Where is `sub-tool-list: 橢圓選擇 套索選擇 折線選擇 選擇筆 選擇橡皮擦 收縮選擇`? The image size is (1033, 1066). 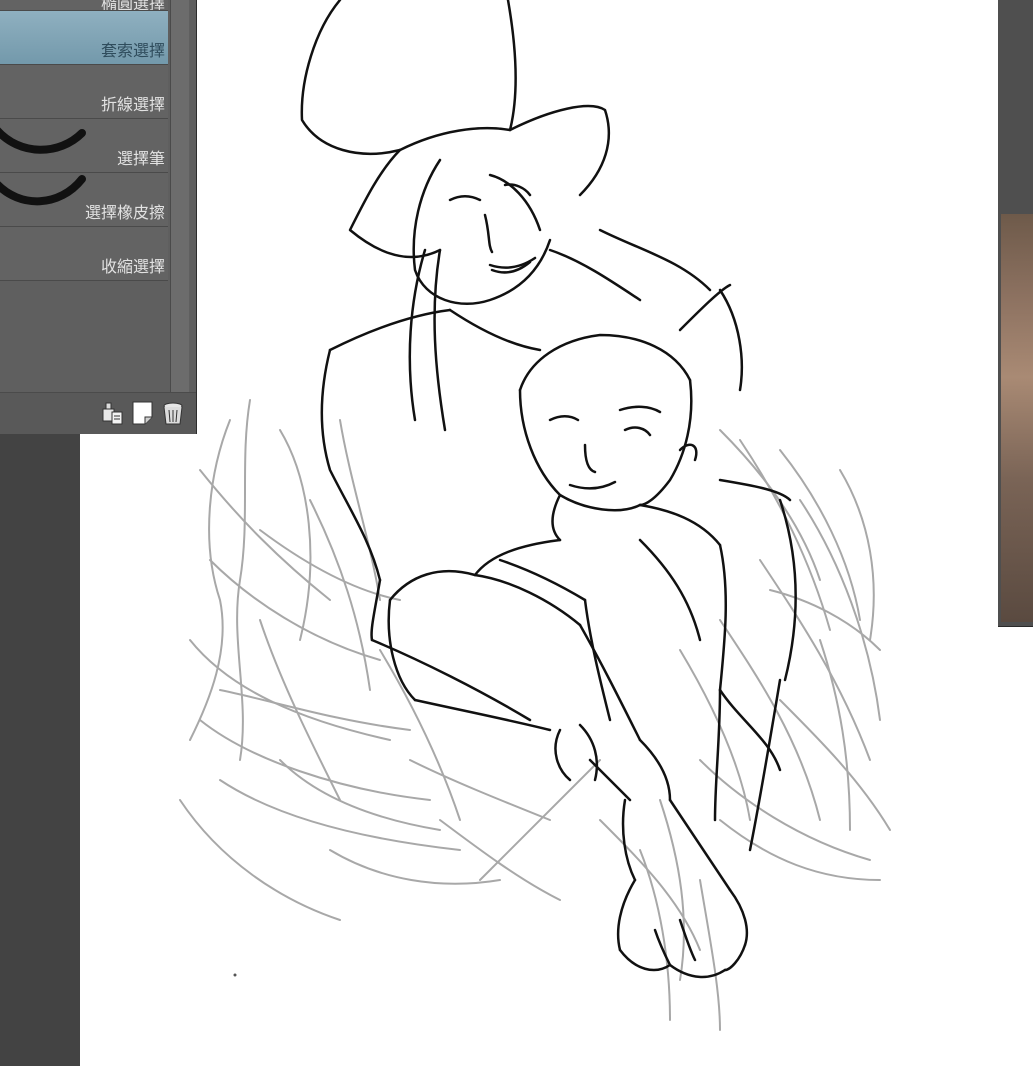
sub-tool-list: 橢圓選擇 套索選擇 折線選擇 選擇筆 選擇橡皮擦 收縮選擇 is located at coordinates (84, 140).